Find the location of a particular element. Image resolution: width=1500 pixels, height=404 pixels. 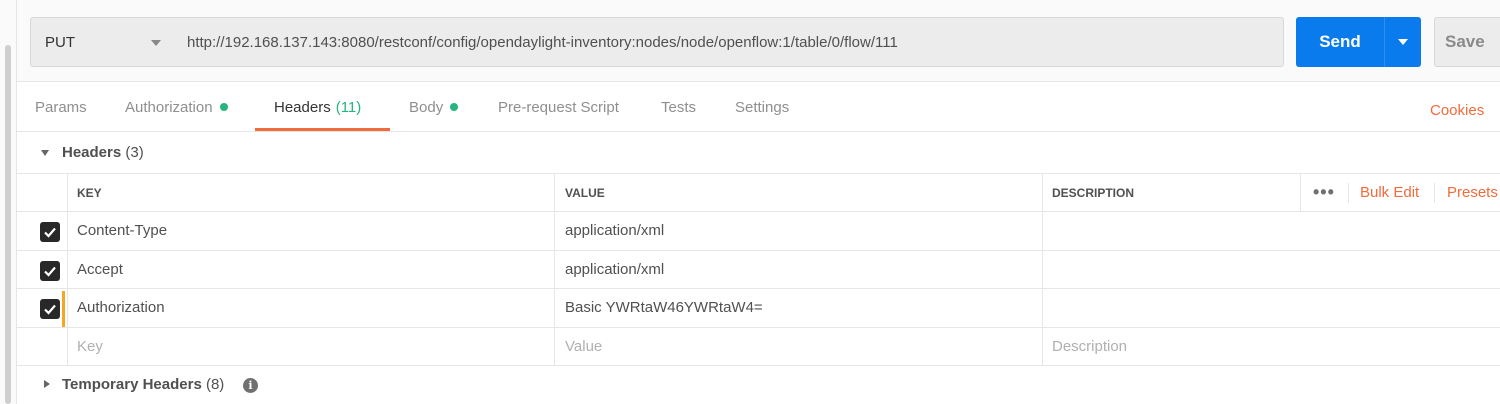

new-value-input: Value is located at coordinates (798, 346).